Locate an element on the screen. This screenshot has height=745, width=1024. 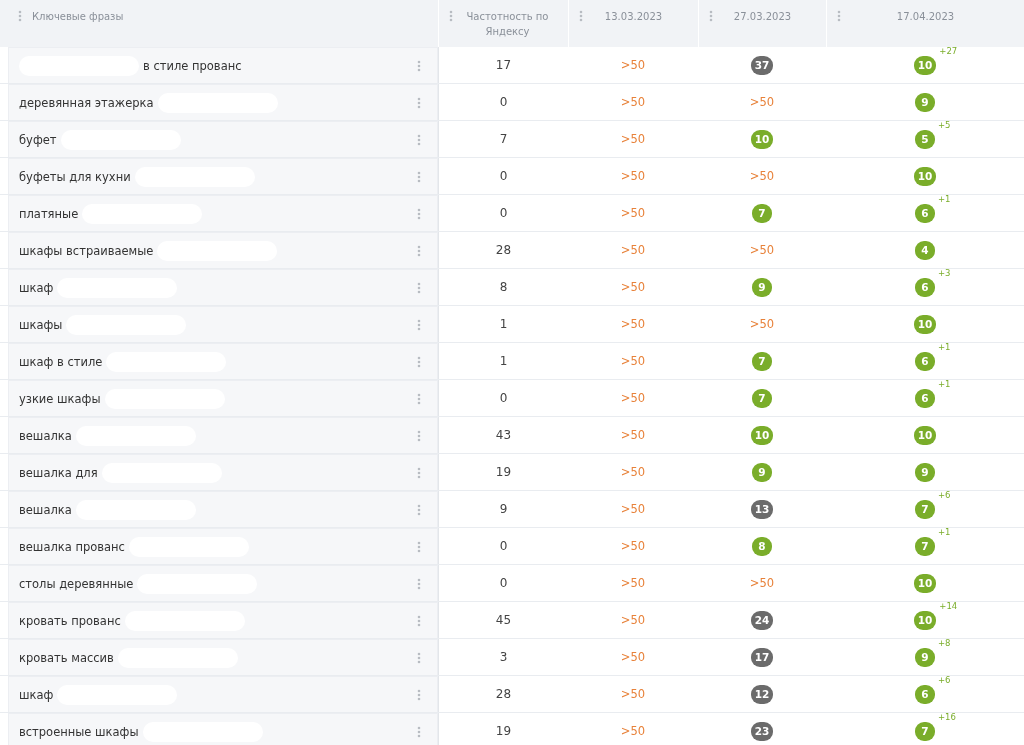
frequency-value: 45 is located at coordinates (503, 620).